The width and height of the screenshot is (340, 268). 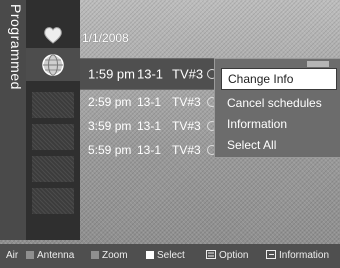 What do you see at coordinates (56, 255) in the screenshot?
I see `footer-antenna-label: Antenna` at bounding box center [56, 255].